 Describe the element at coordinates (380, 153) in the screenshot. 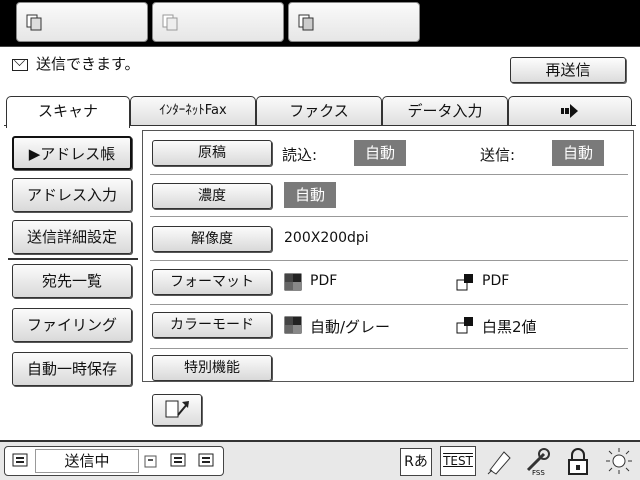

I see `read-value: 自動` at that location.